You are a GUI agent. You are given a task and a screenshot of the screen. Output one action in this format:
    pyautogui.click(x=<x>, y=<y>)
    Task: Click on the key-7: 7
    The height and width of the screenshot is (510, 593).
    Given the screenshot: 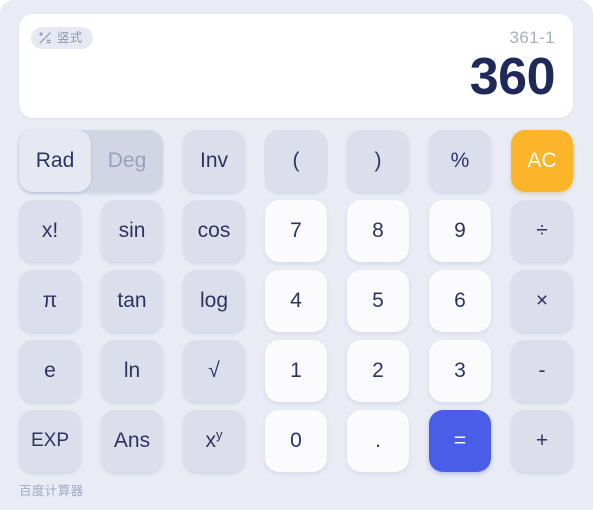 What is the action you would take?
    pyautogui.click(x=296, y=231)
    